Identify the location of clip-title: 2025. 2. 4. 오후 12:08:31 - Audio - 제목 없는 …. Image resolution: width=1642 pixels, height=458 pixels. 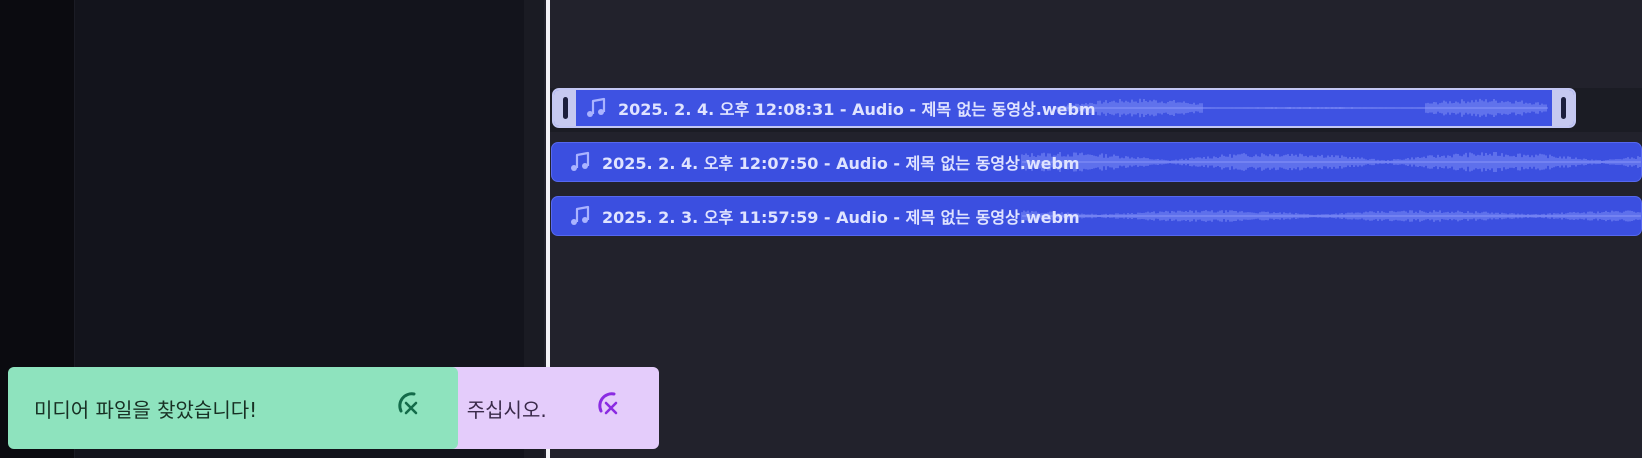
(857, 109).